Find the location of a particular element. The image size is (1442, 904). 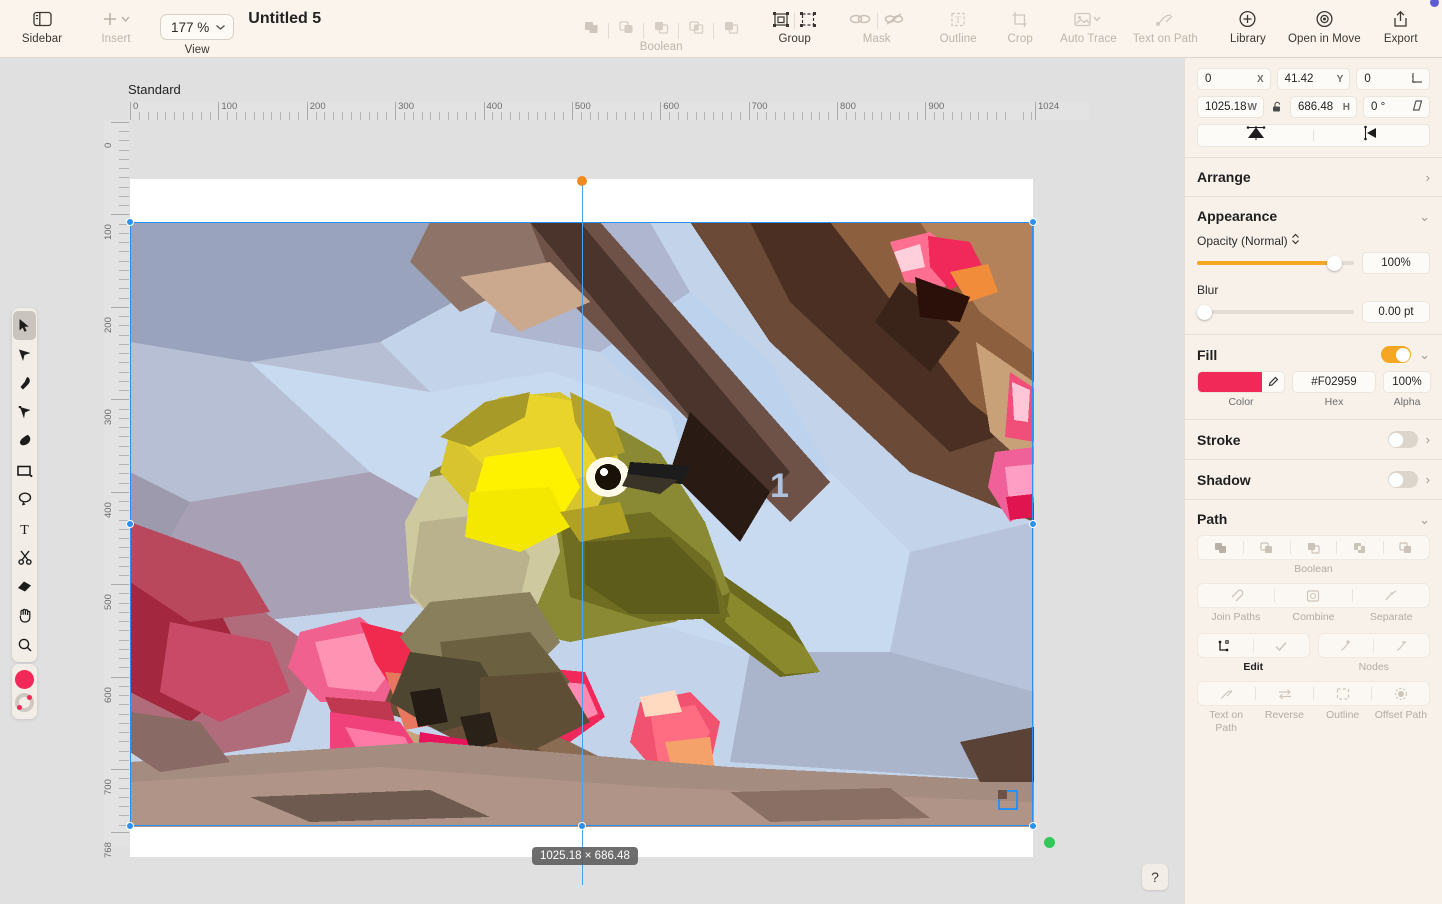

rotation-field: 0 ° is located at coordinates (1396, 107).